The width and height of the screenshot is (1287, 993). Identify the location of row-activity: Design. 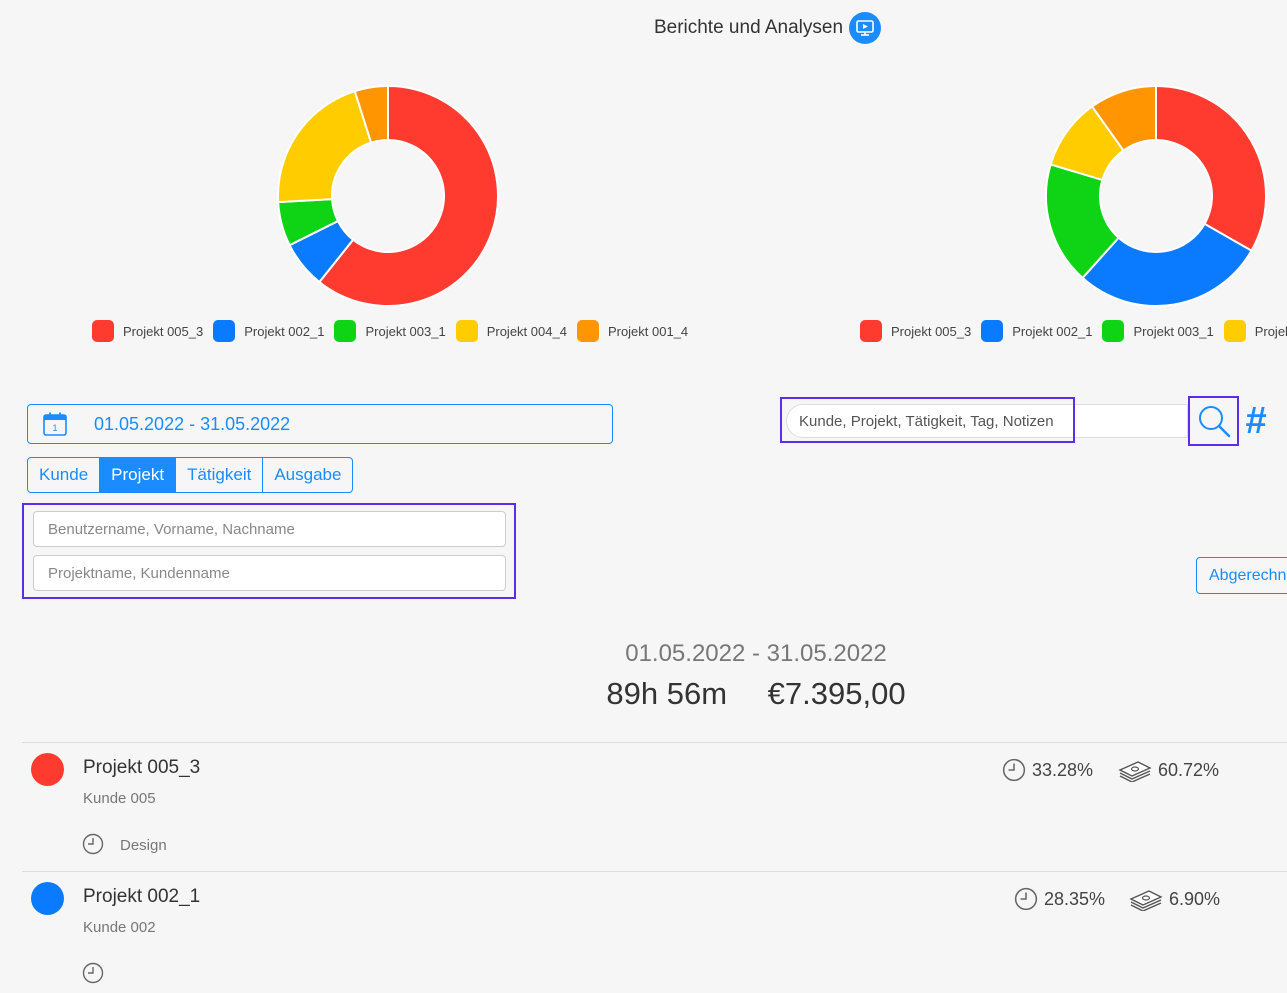
(143, 845).